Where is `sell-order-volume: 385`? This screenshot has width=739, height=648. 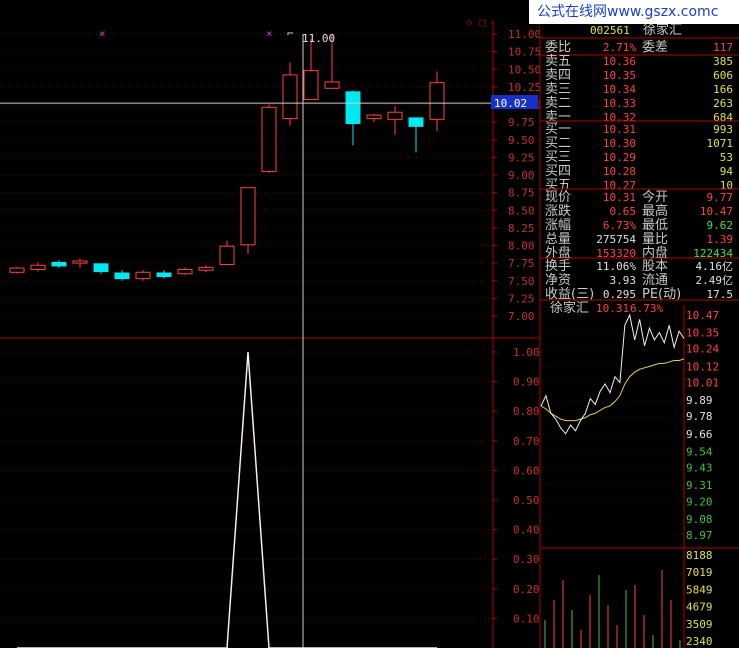
sell-order-volume: 385 is located at coordinates (723, 61).